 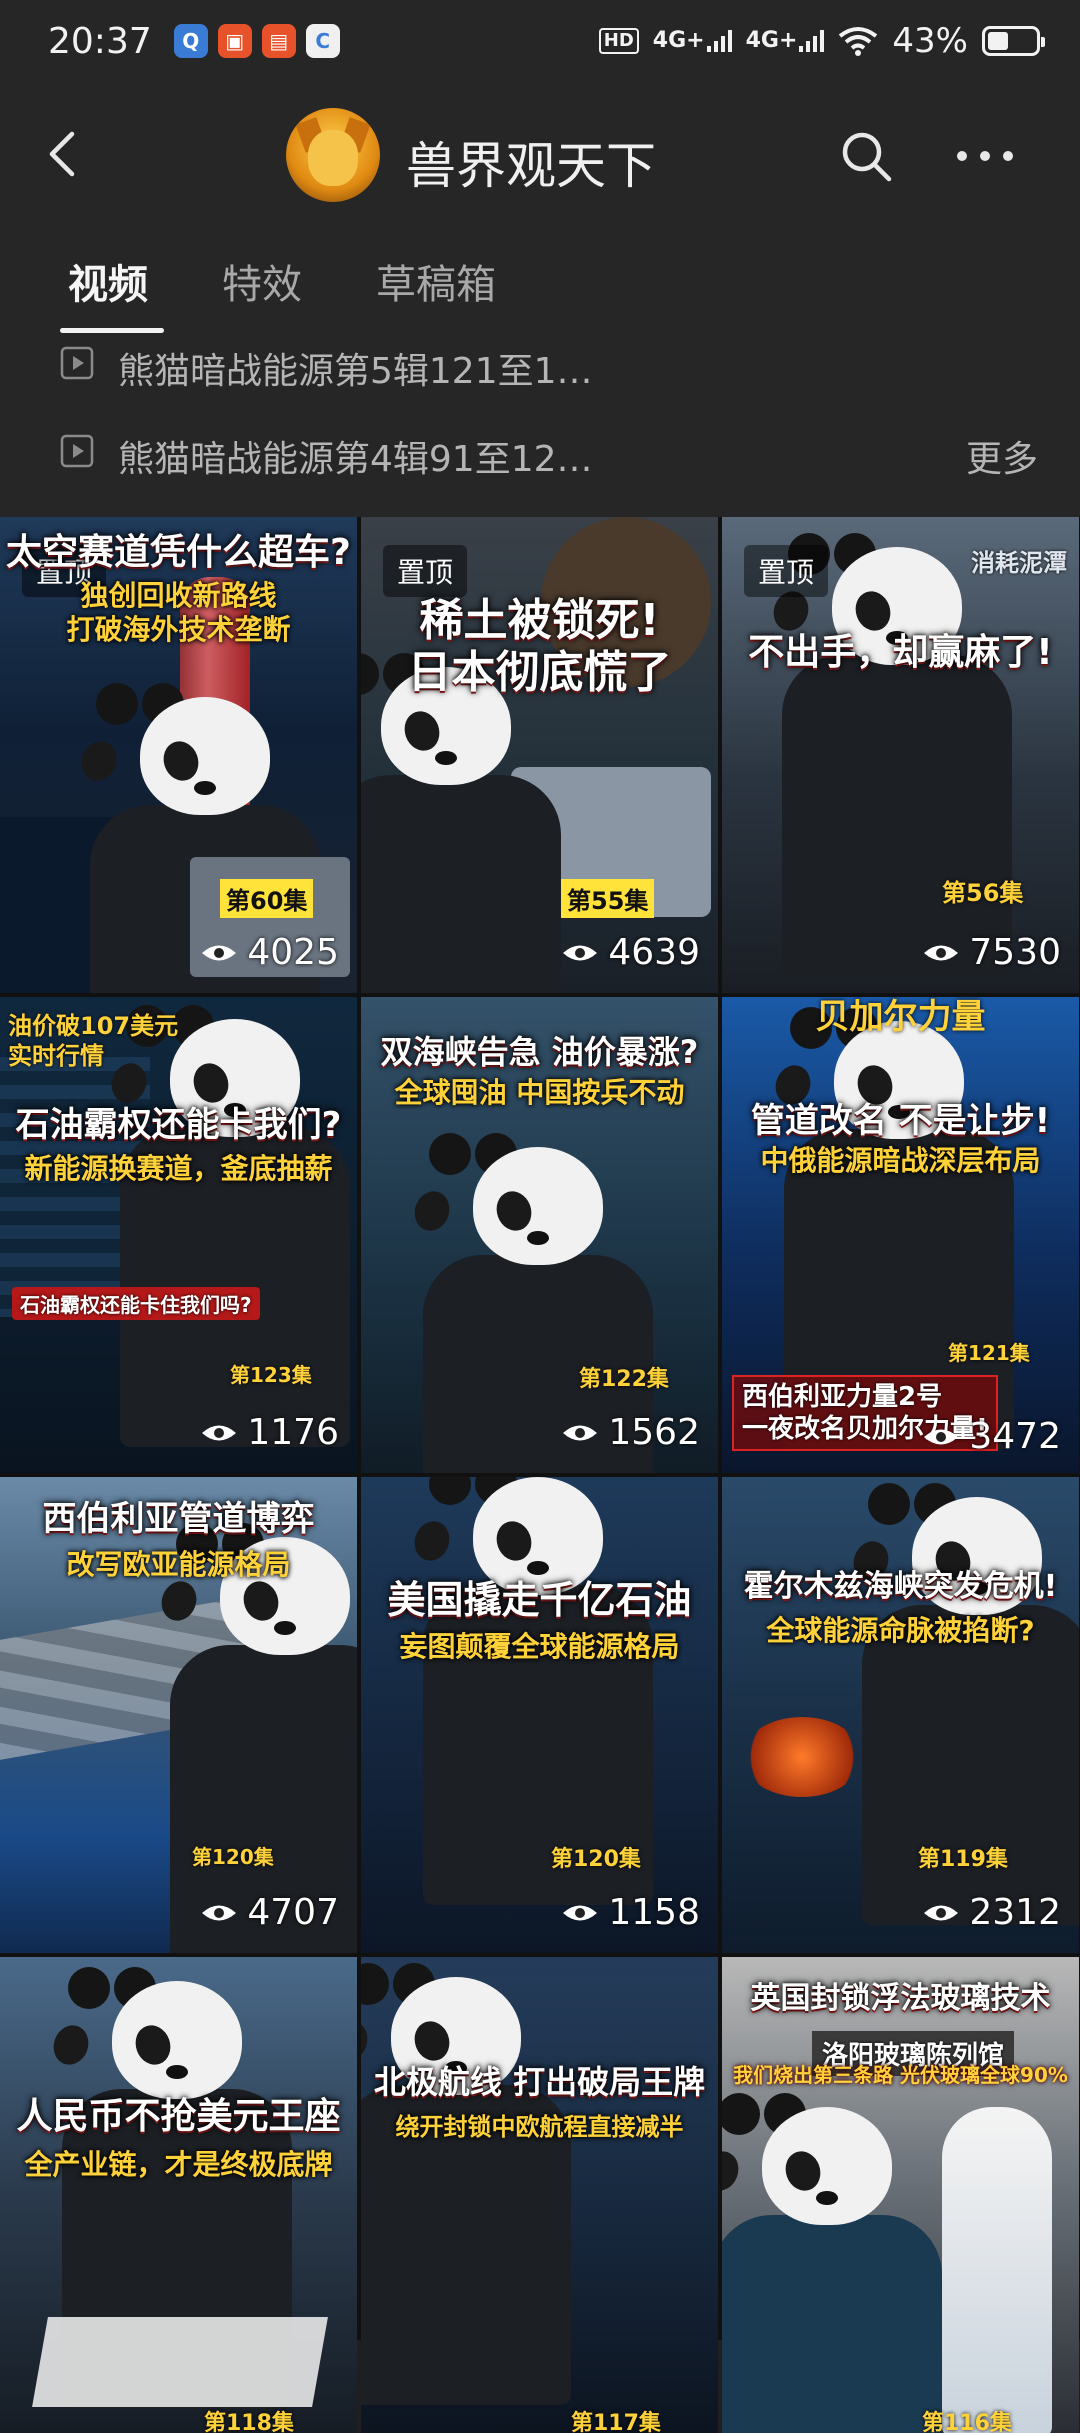 What do you see at coordinates (1002, 456) in the screenshot?
I see `more-link: 更多` at bounding box center [1002, 456].